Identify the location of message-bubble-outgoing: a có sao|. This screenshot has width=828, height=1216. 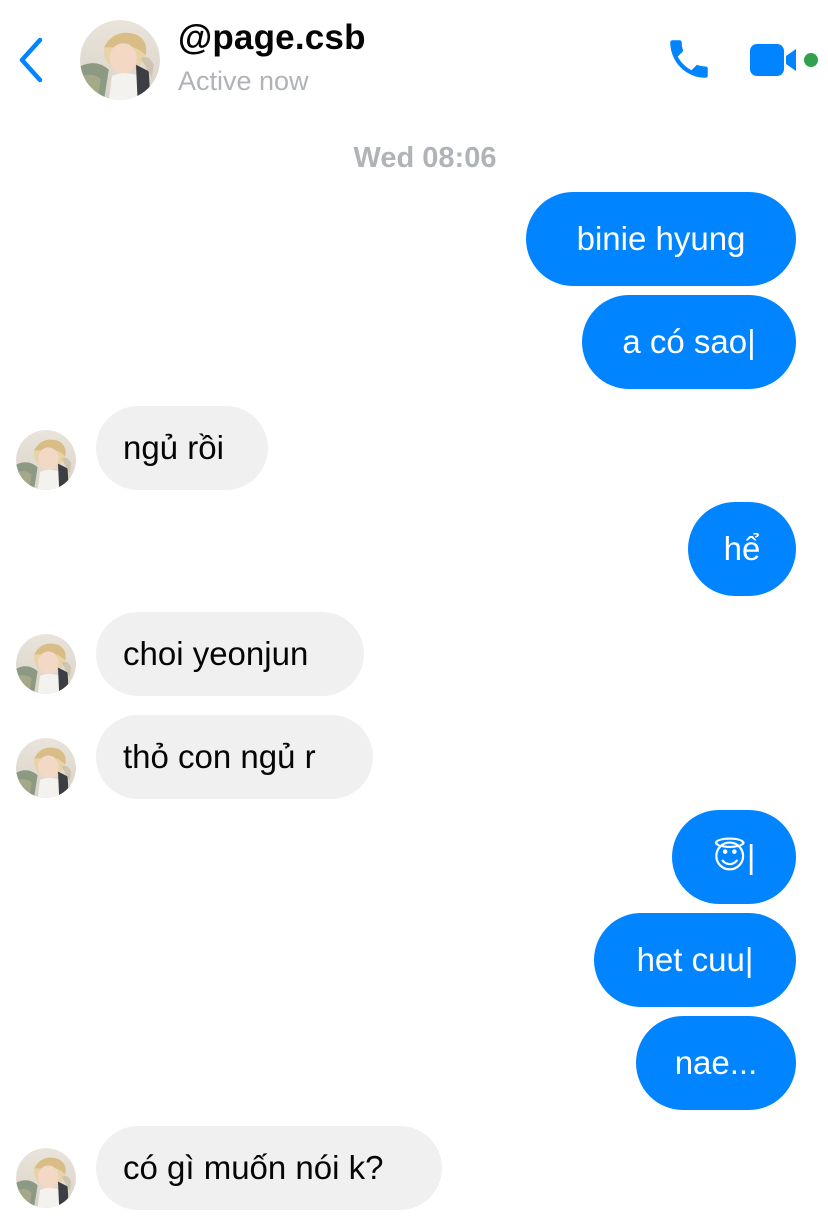
(689, 342).